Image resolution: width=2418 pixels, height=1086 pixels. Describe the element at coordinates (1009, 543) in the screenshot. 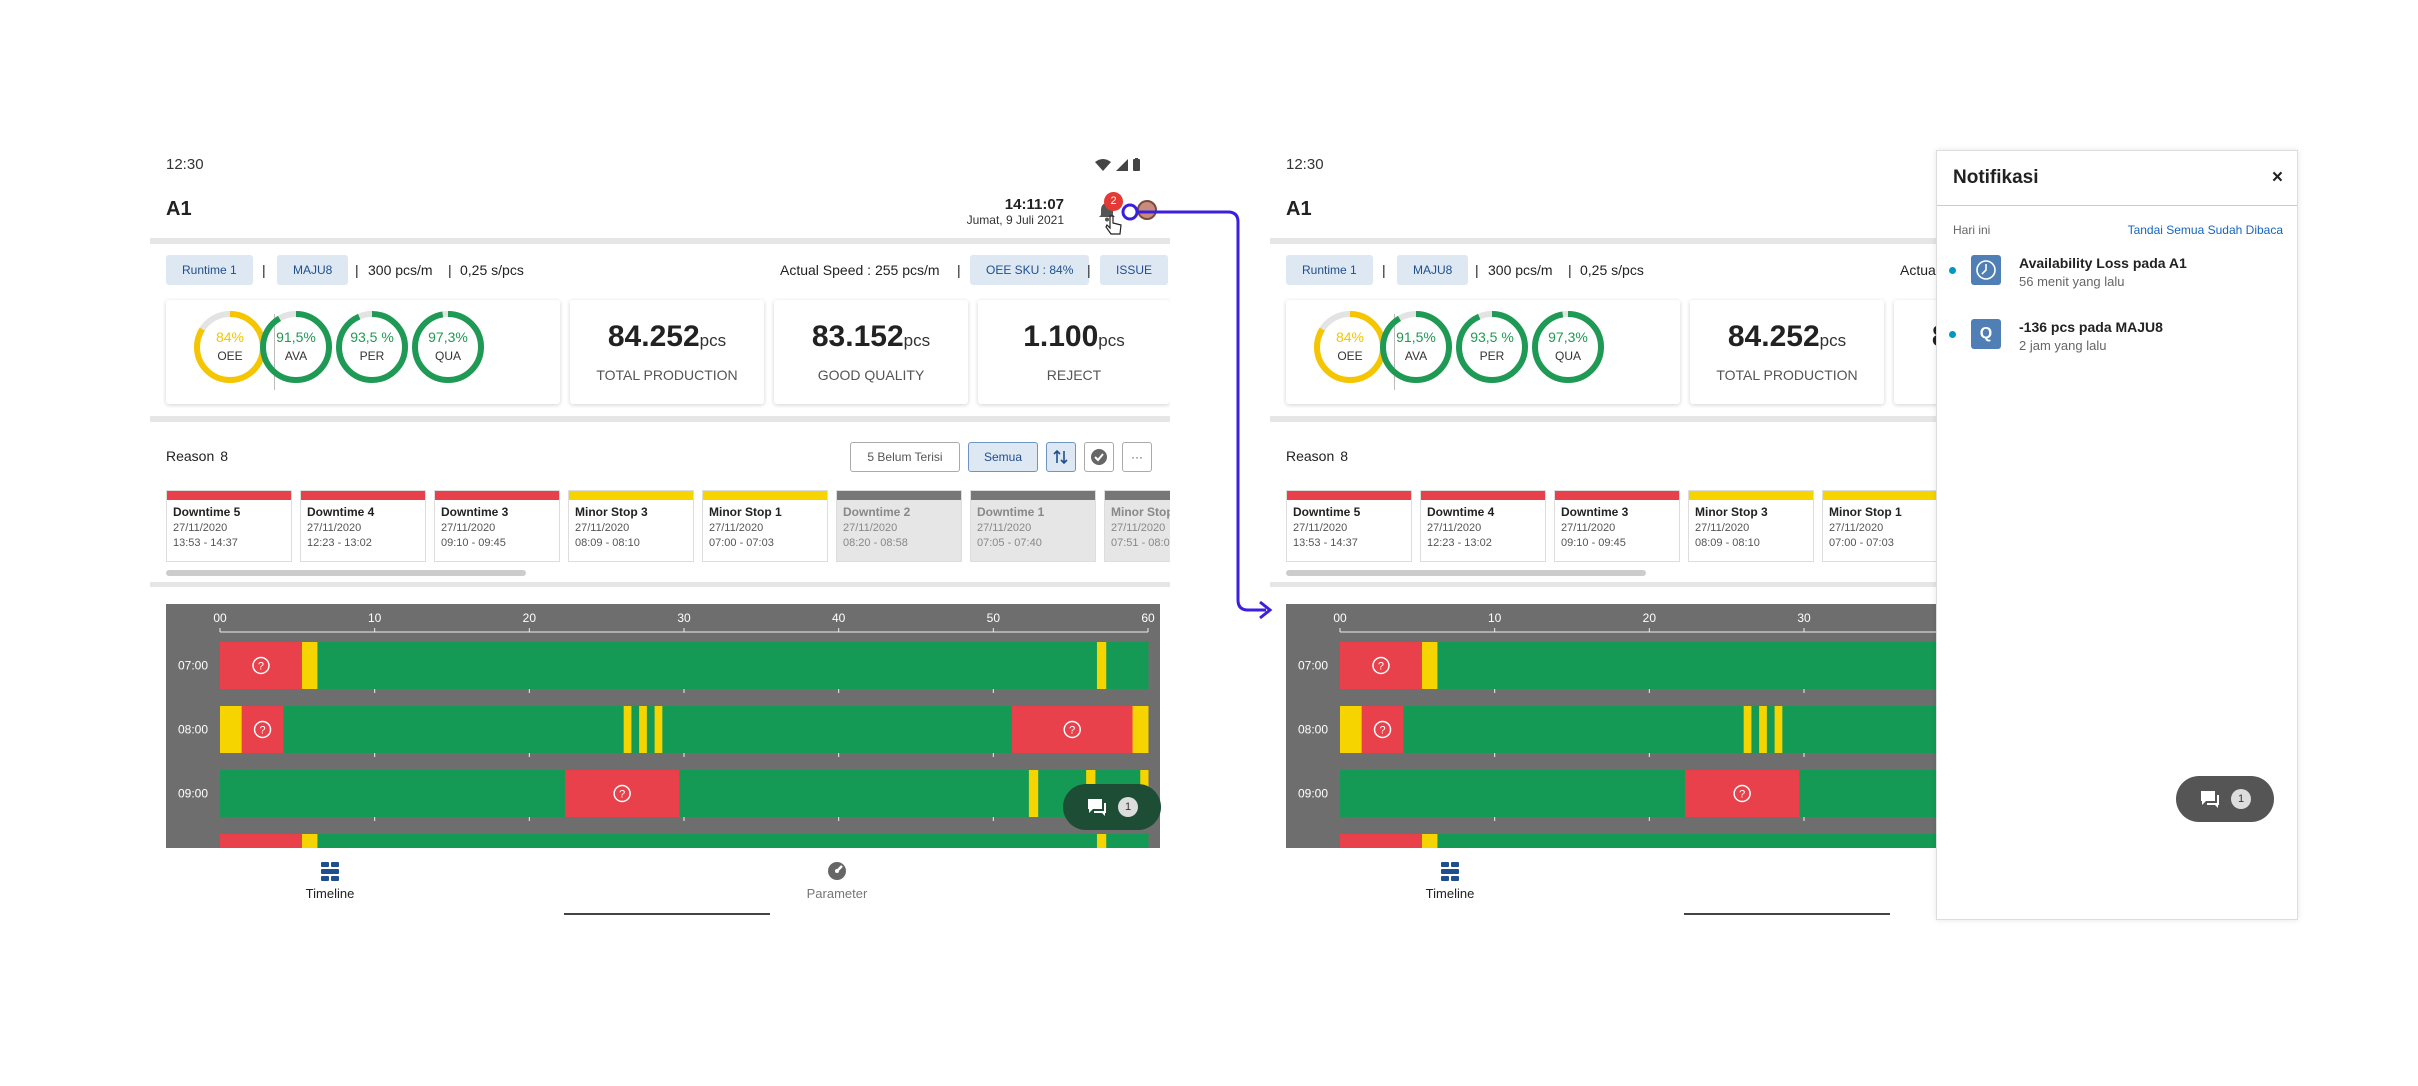

I see `reason-time: 07:05 - 07:40` at that location.